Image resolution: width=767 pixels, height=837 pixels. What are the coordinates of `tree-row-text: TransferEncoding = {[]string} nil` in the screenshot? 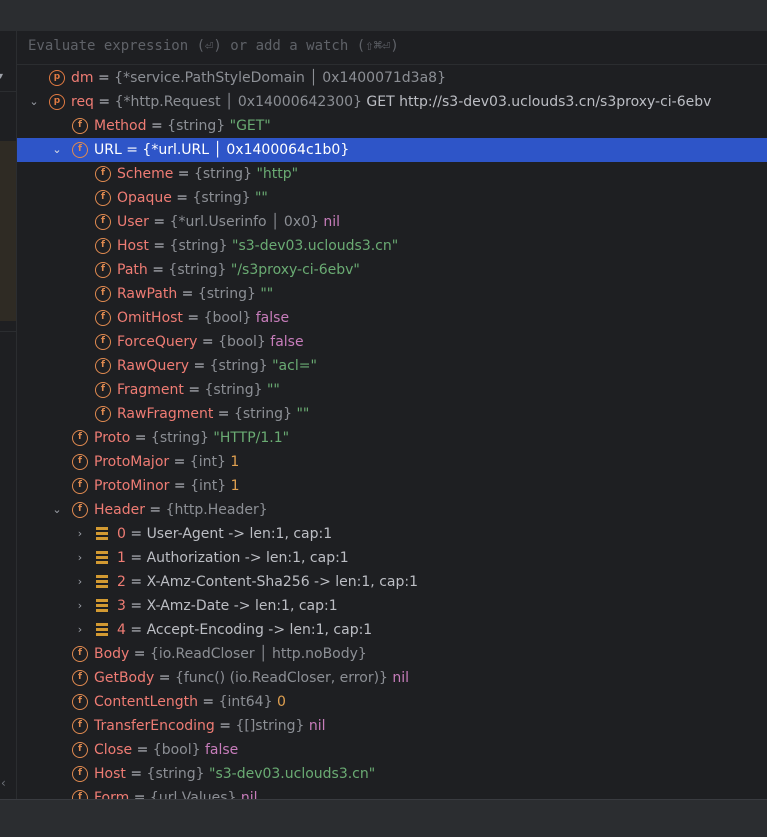 It's located at (210, 726).